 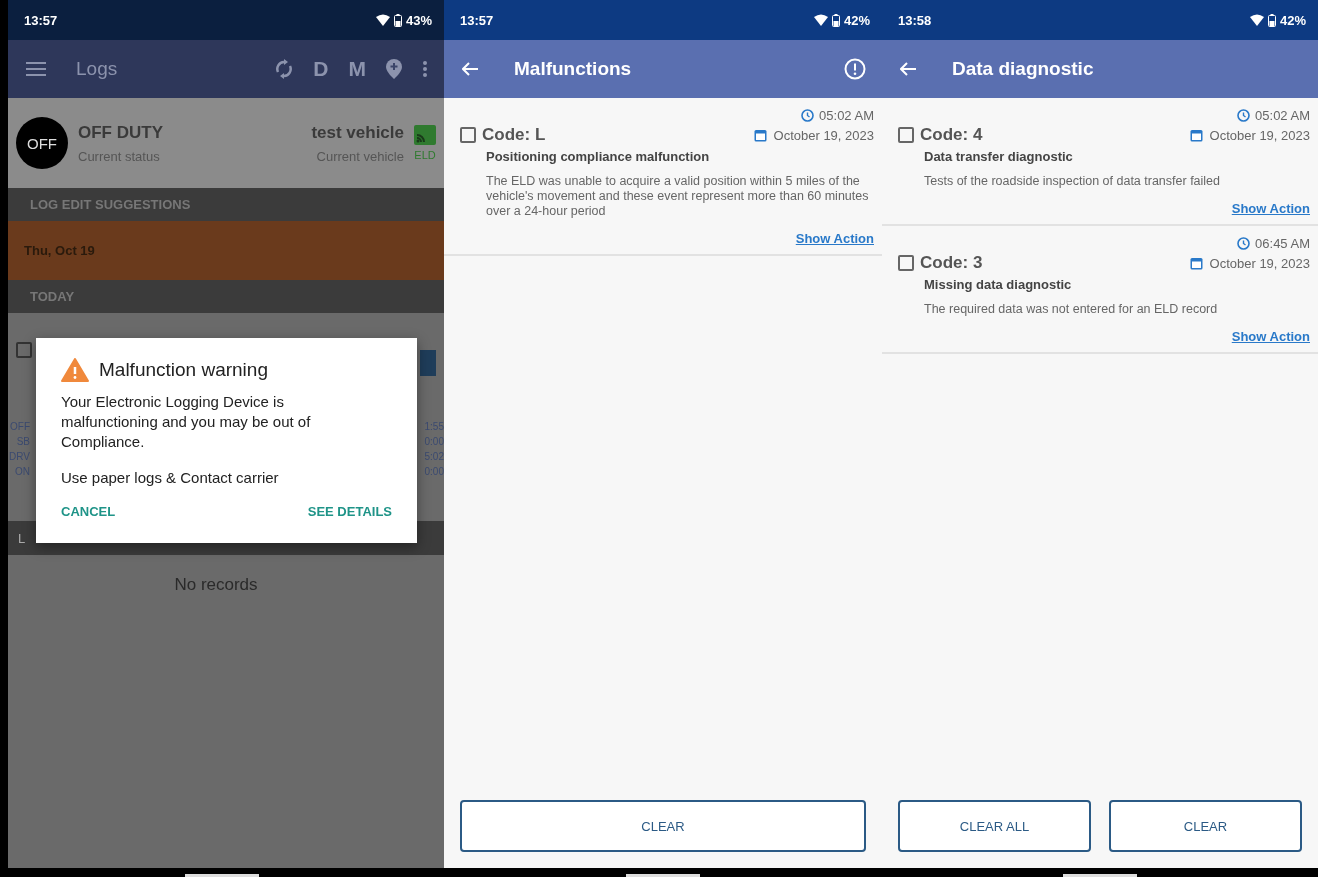 I want to click on event-description: The required data was not entered for an ELD record, so click(x=1071, y=309).